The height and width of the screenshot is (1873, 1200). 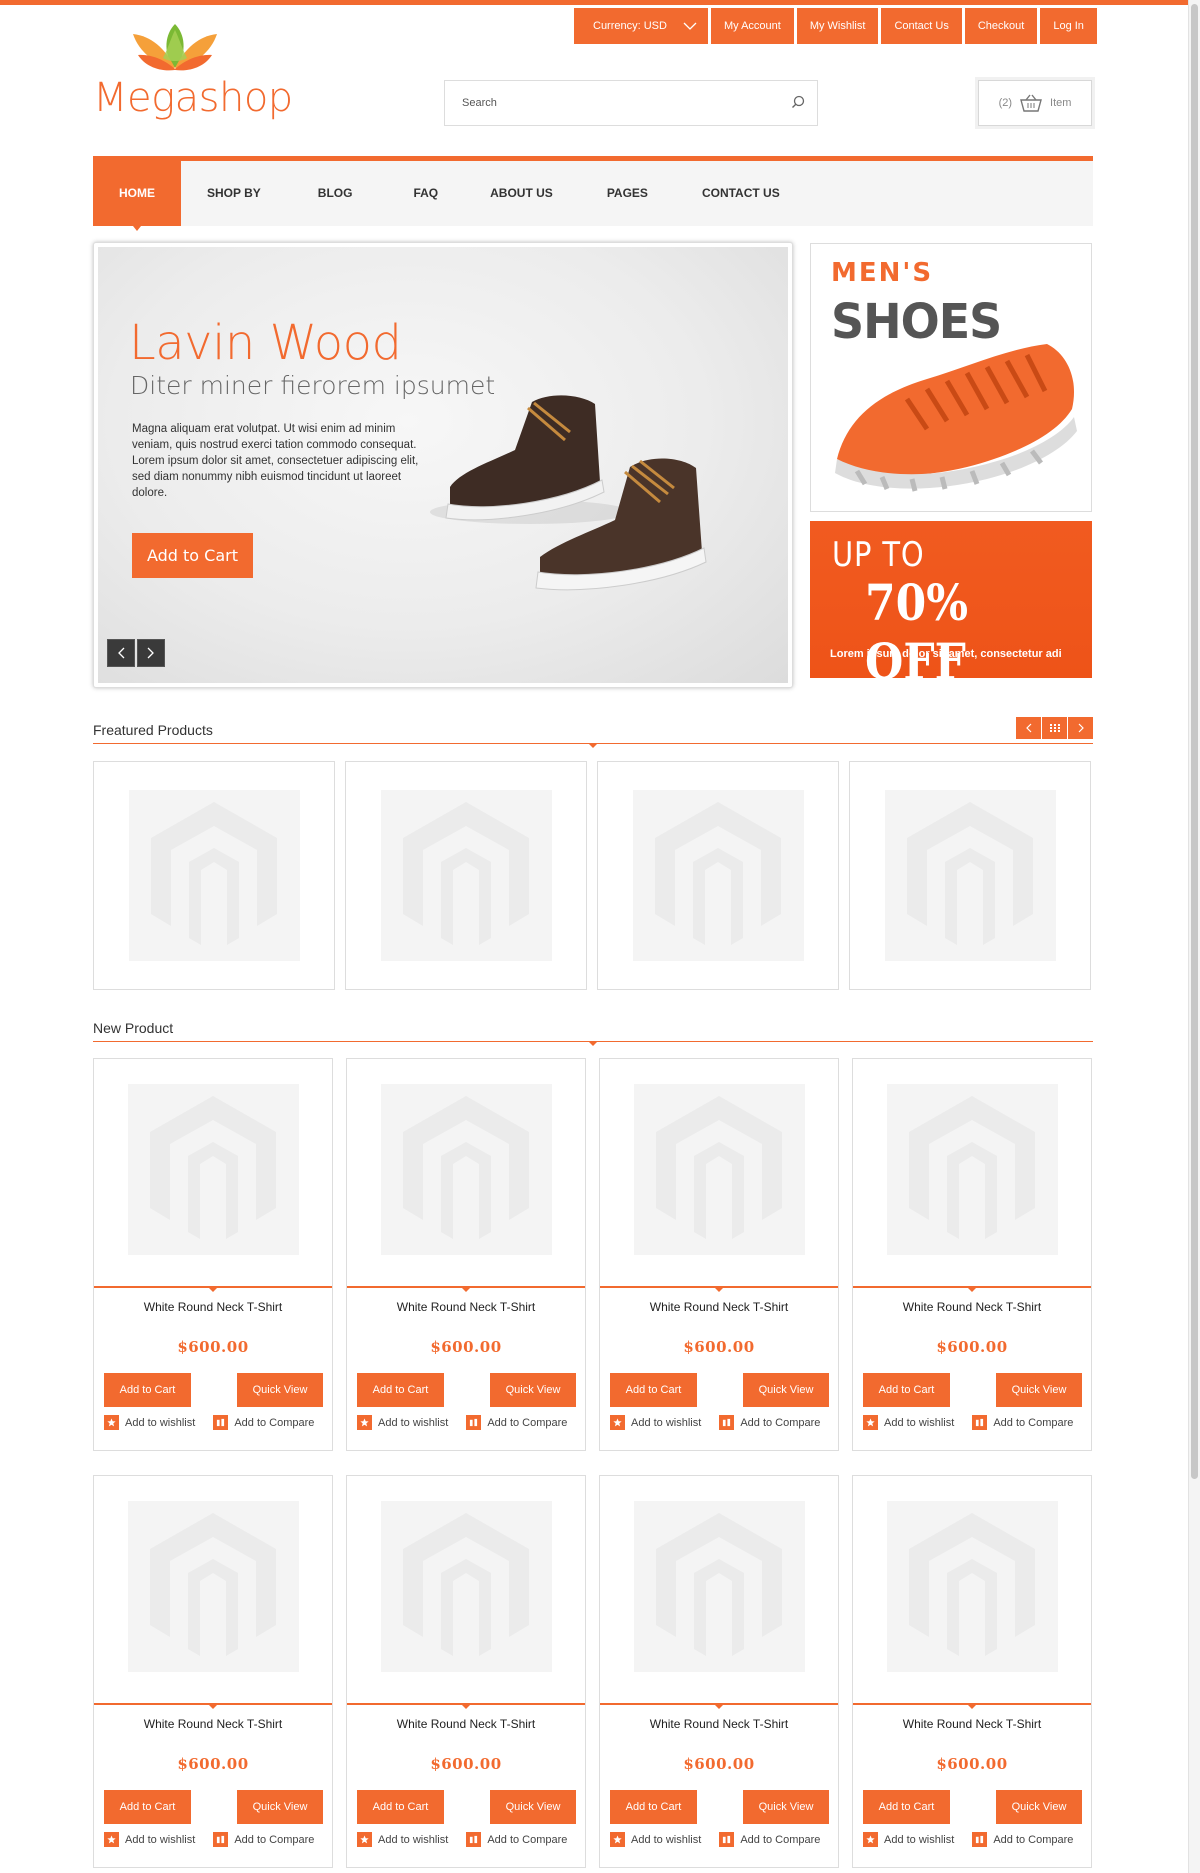 What do you see at coordinates (335, 193) in the screenshot?
I see `nav-blog: BLOG` at bounding box center [335, 193].